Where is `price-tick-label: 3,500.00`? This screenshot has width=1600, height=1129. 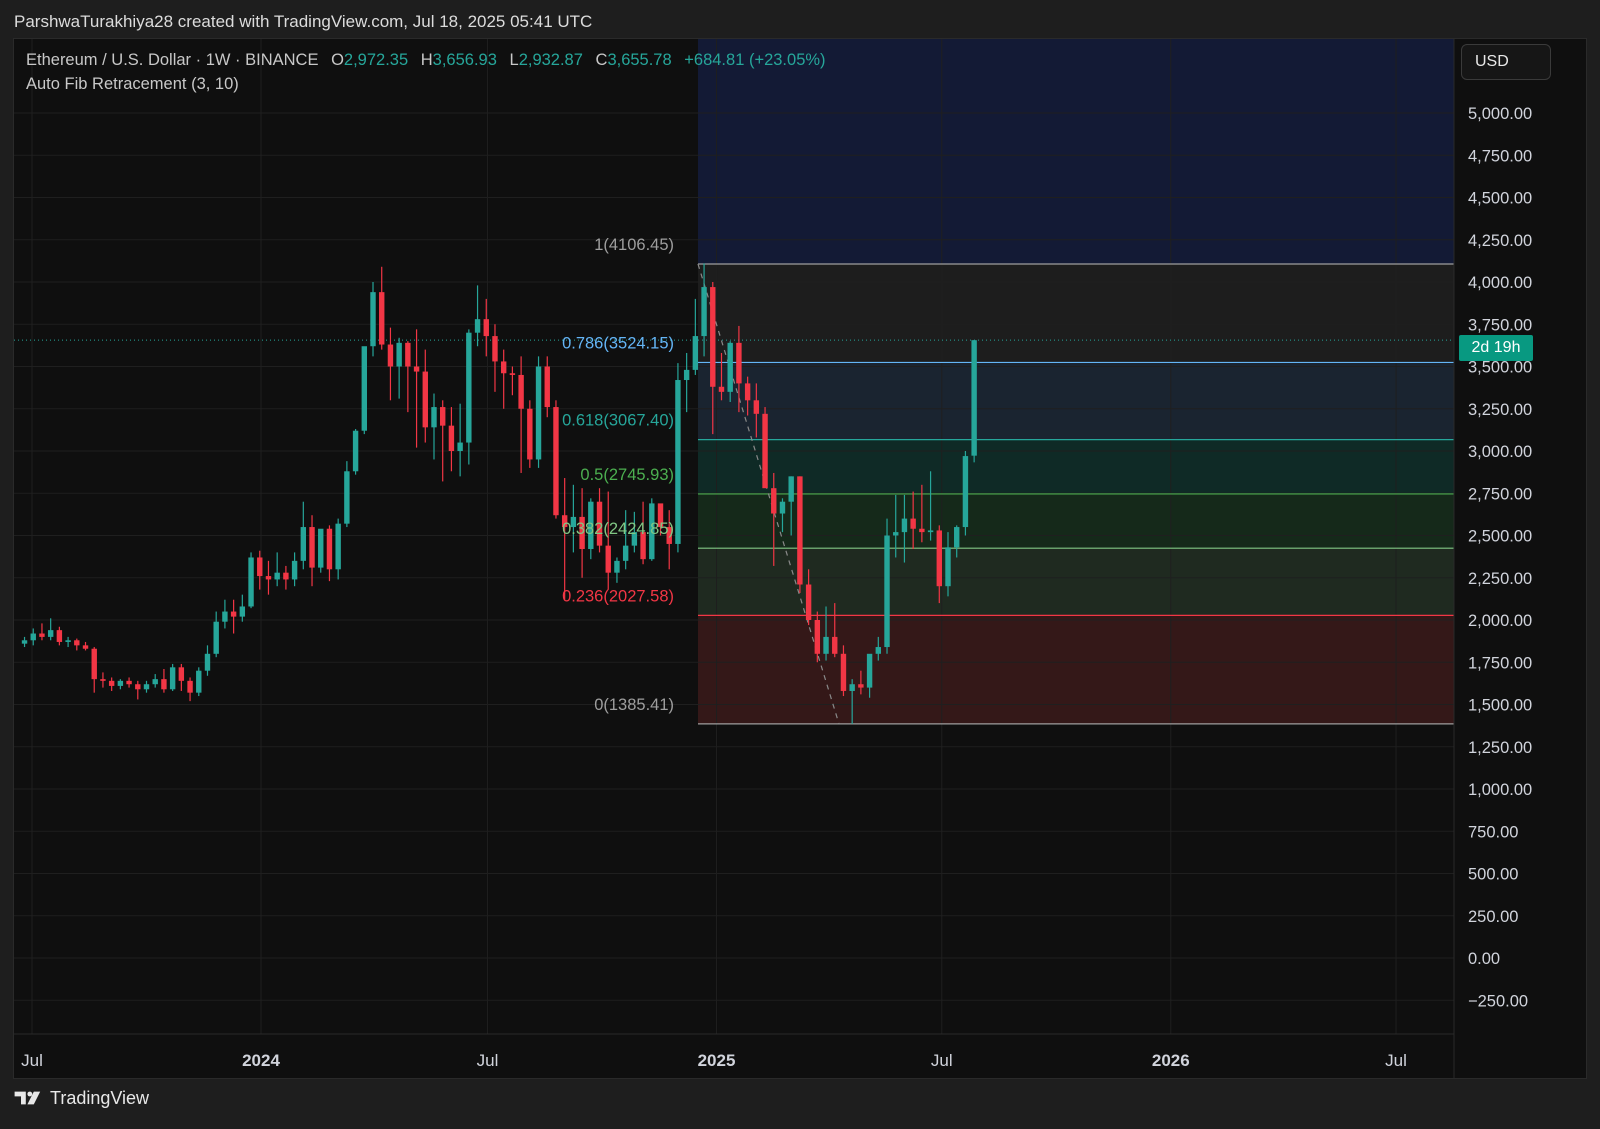
price-tick-label: 3,500.00 is located at coordinates (1500, 368).